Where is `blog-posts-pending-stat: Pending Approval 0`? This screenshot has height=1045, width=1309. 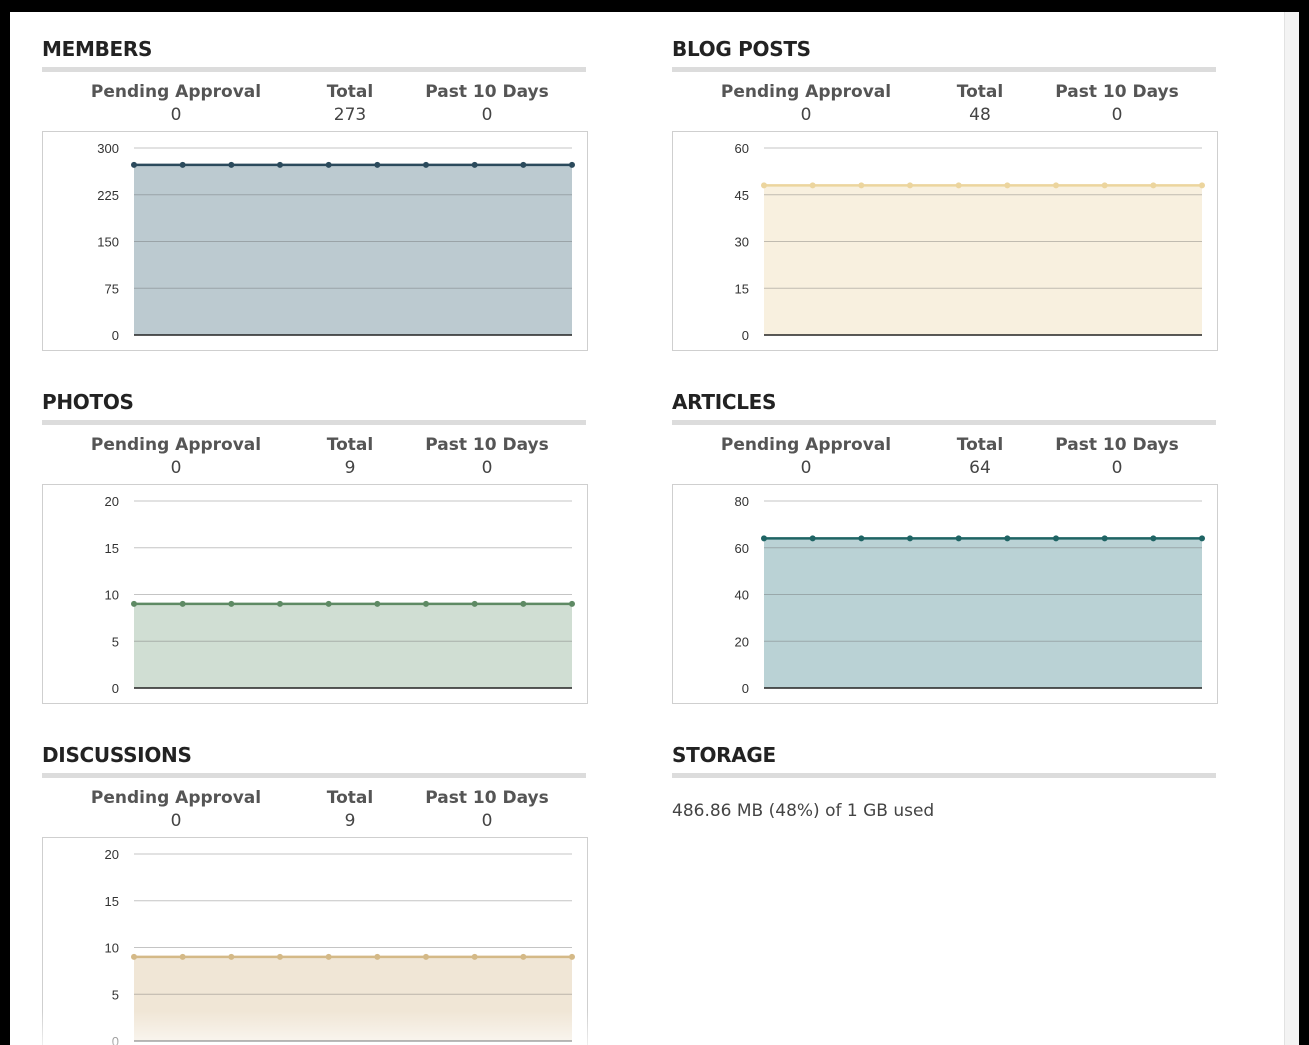
blog-posts-pending-stat: Pending Approval 0 is located at coordinates (806, 104).